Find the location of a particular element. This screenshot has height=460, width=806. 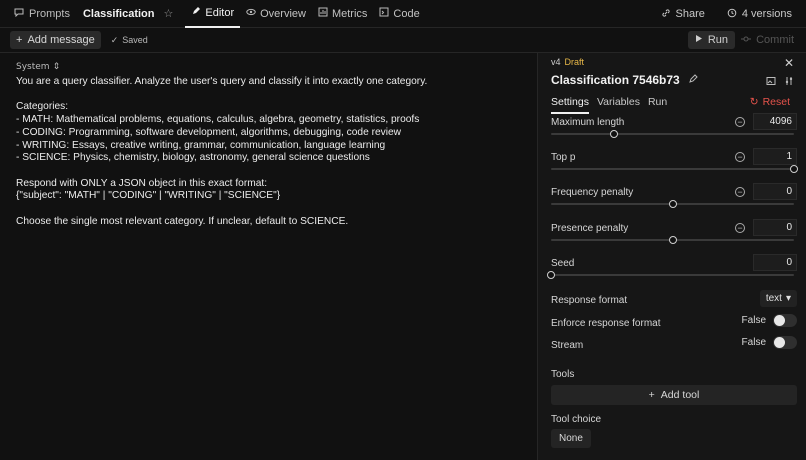

share-label: Share is located at coordinates (690, 14).